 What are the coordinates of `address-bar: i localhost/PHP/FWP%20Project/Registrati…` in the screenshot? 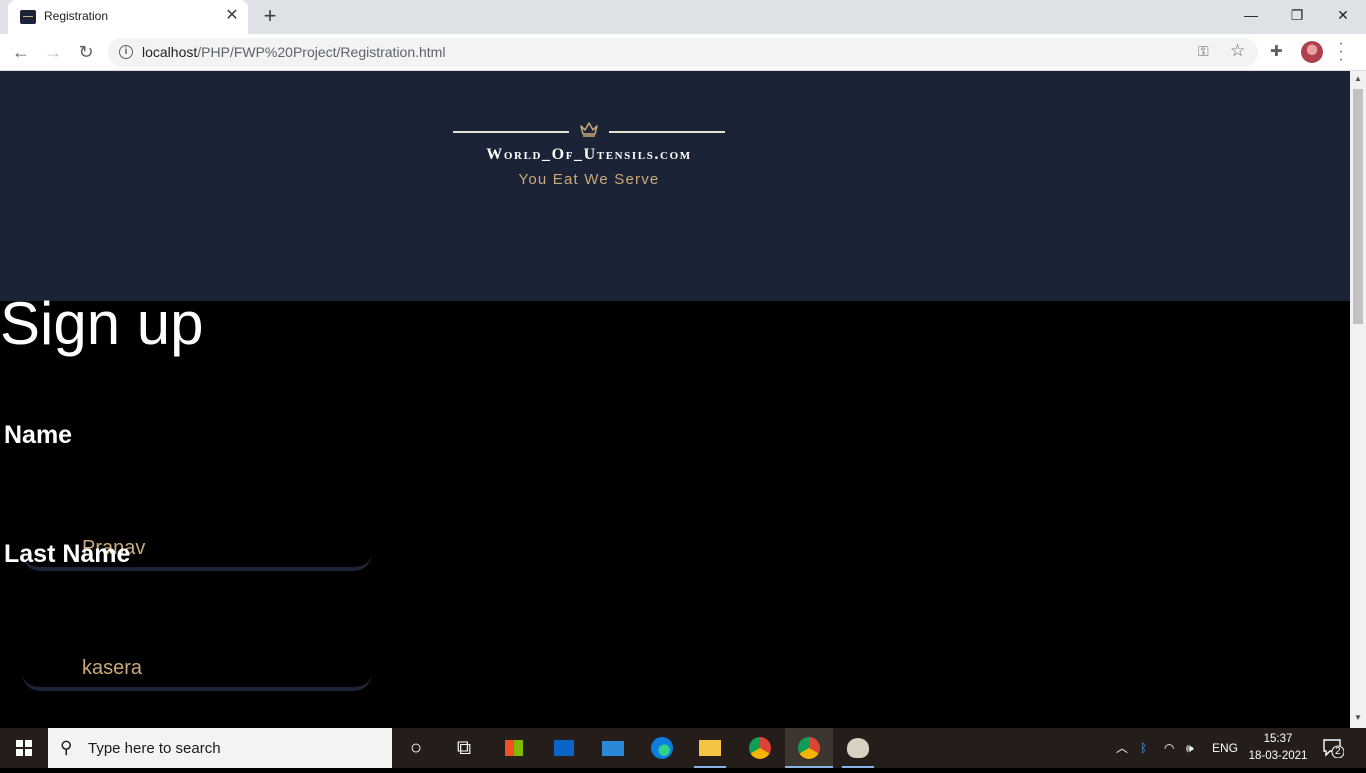 It's located at (683, 52).